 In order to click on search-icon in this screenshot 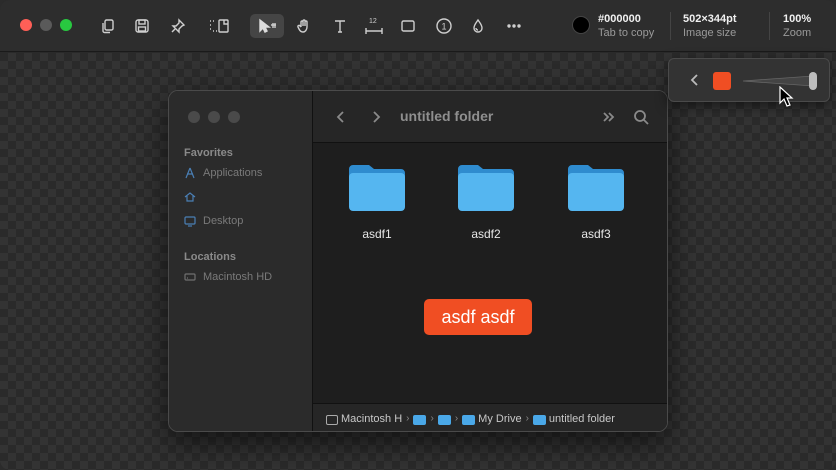, I will do `click(641, 117)`.